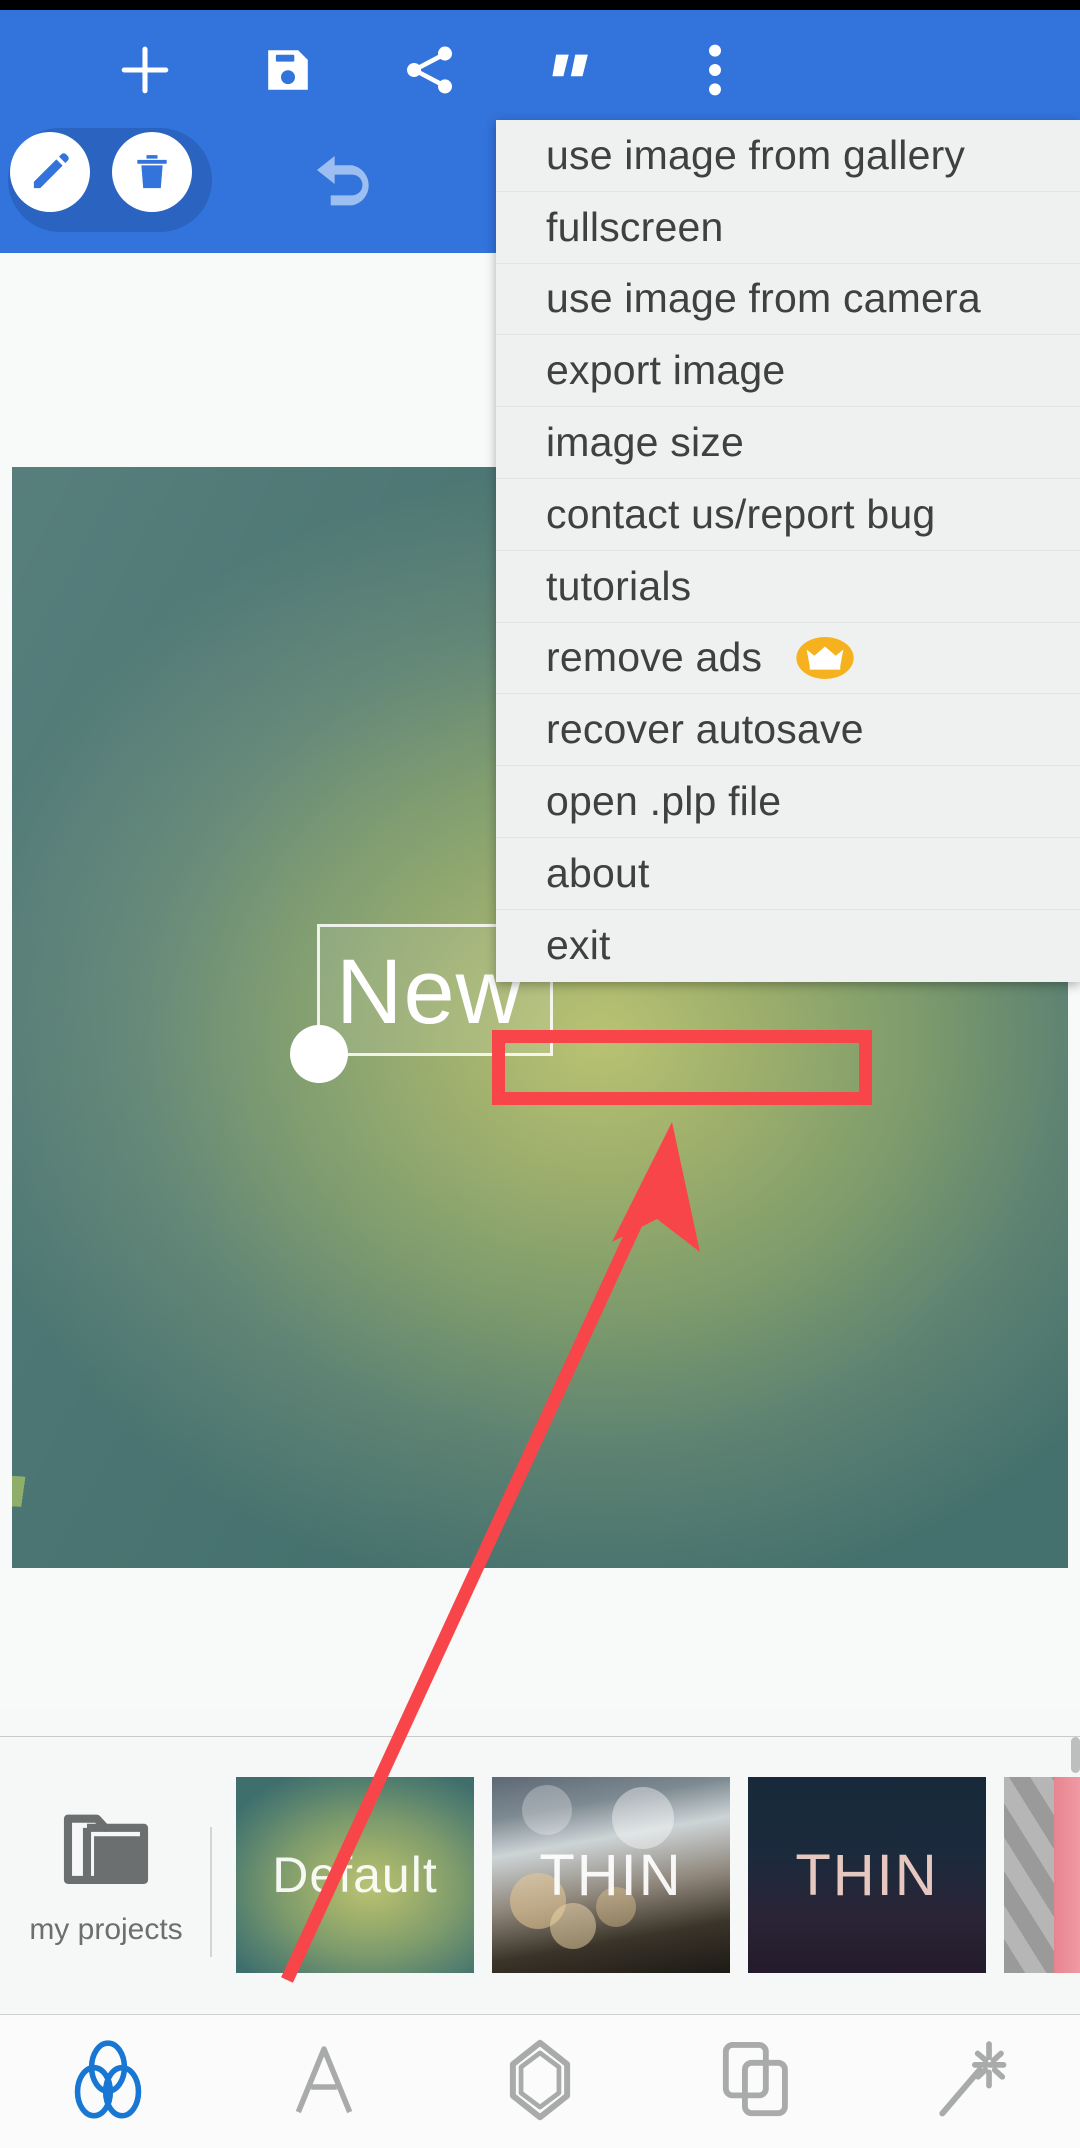 This screenshot has width=1080, height=2148. I want to click on menu-item-contact-us-report-bug: contact us/report bug, so click(788, 515).